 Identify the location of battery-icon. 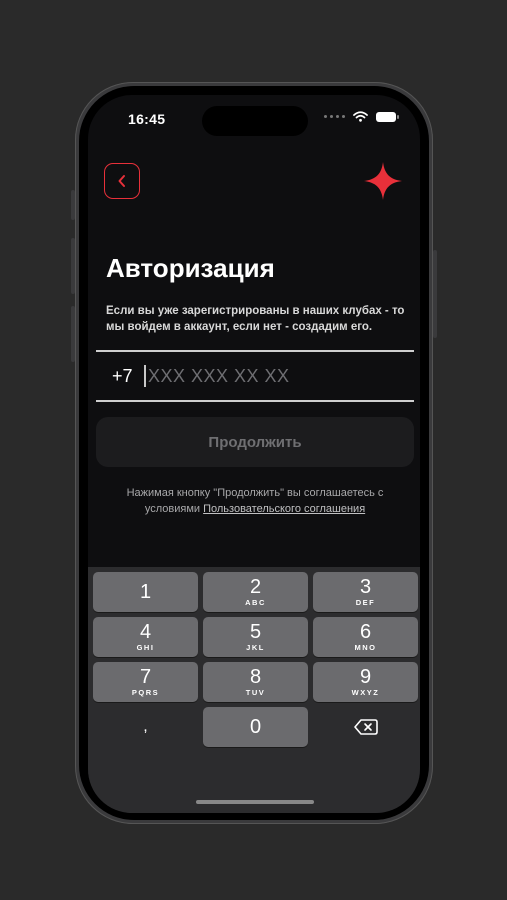
(387, 116).